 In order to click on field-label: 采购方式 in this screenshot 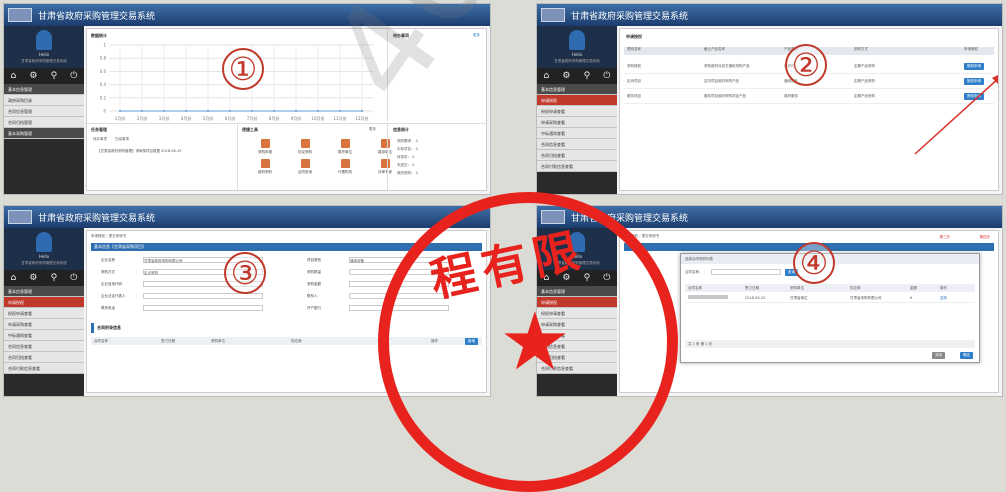, I will do `click(108, 272)`.